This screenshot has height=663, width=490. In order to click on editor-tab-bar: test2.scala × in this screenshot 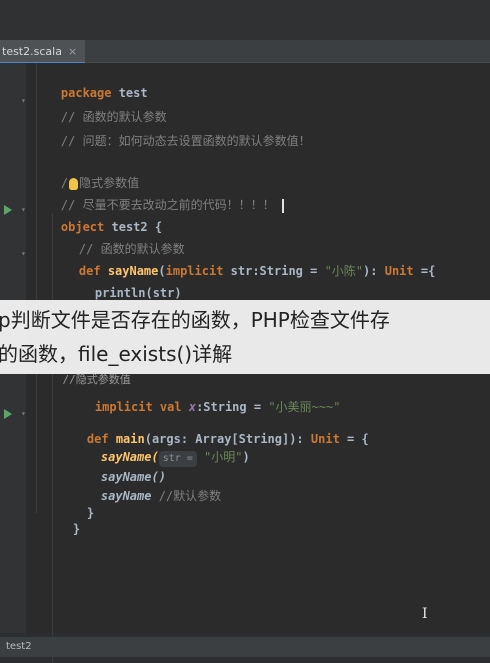, I will do `click(245, 52)`.